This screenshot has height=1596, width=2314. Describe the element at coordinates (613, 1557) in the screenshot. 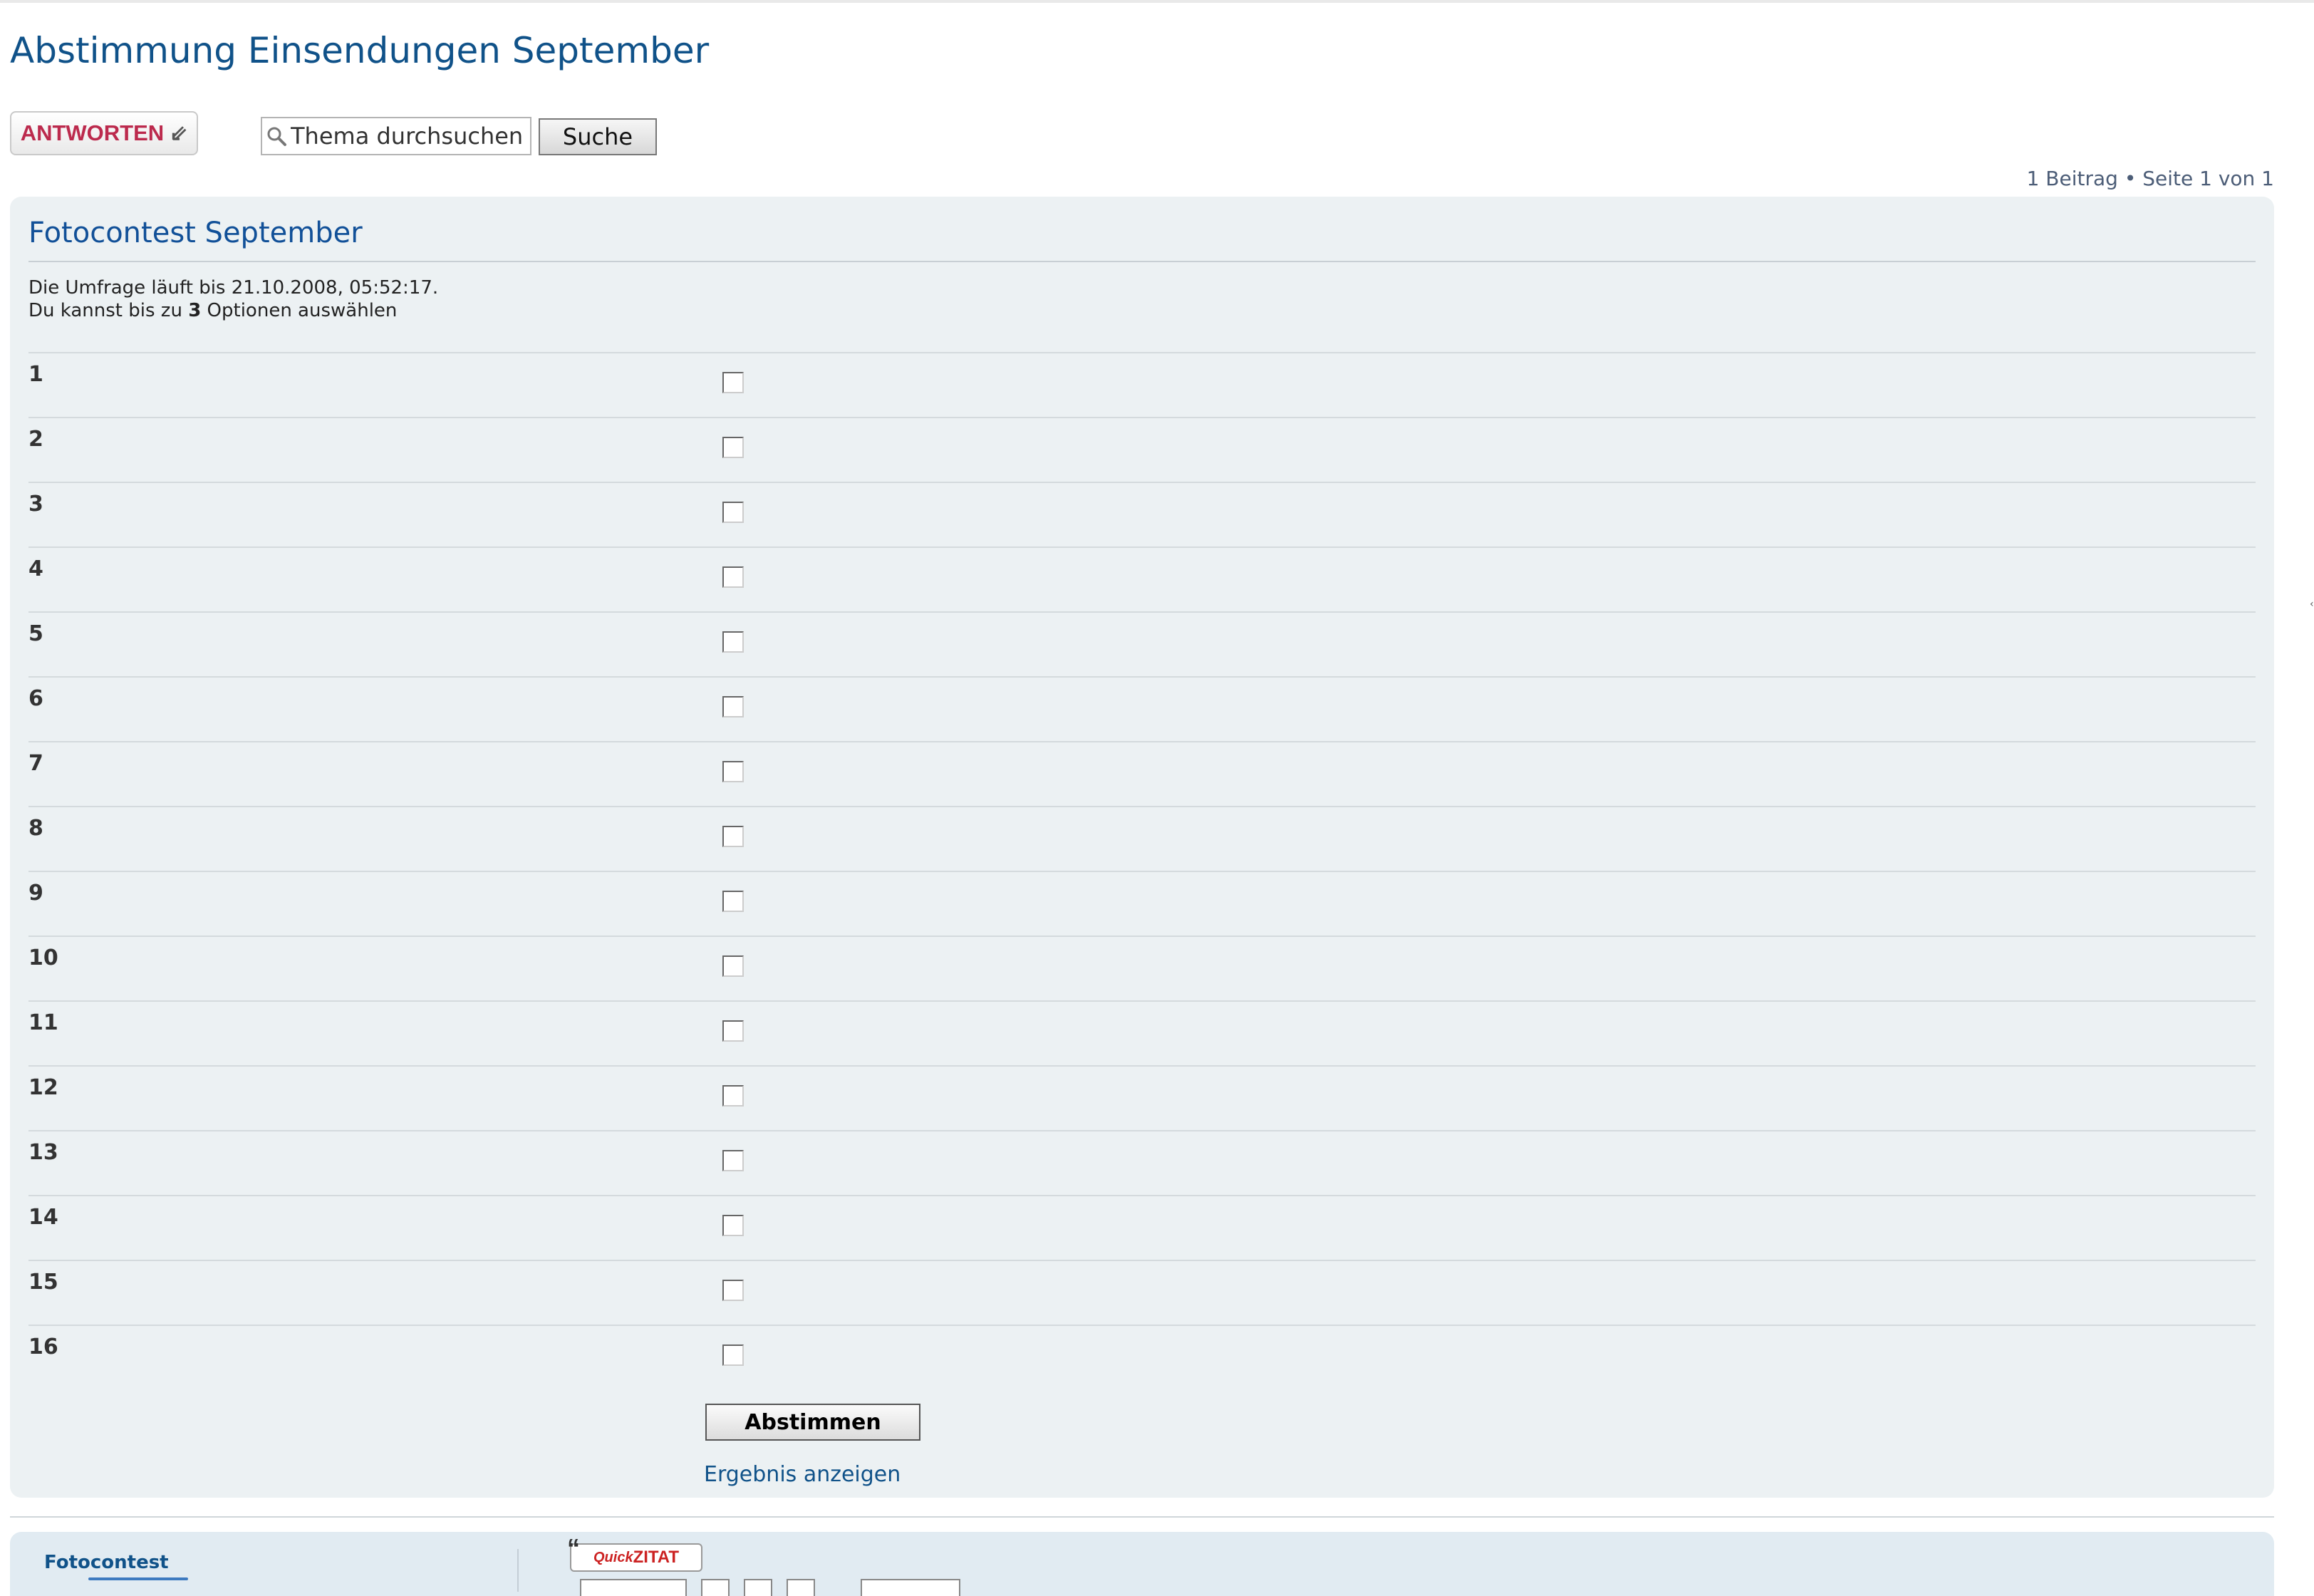

I see `quick-quote-brand: Quick` at that location.